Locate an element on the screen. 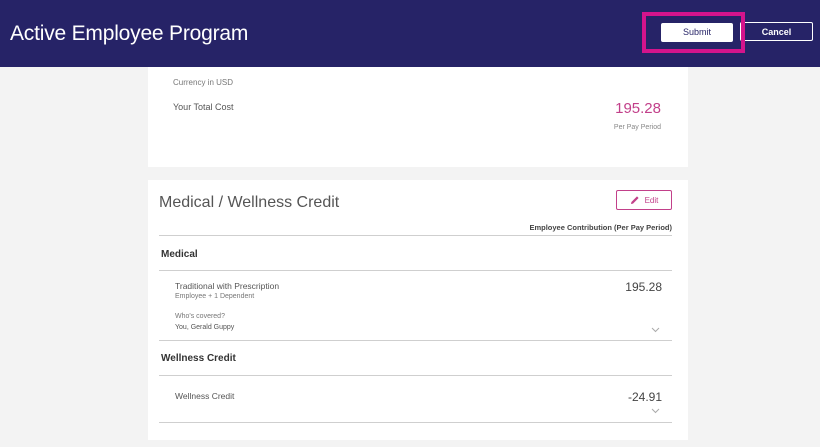 The image size is (820, 447). app-header: Active Employee Program Submit Cancel is located at coordinates (410, 33).